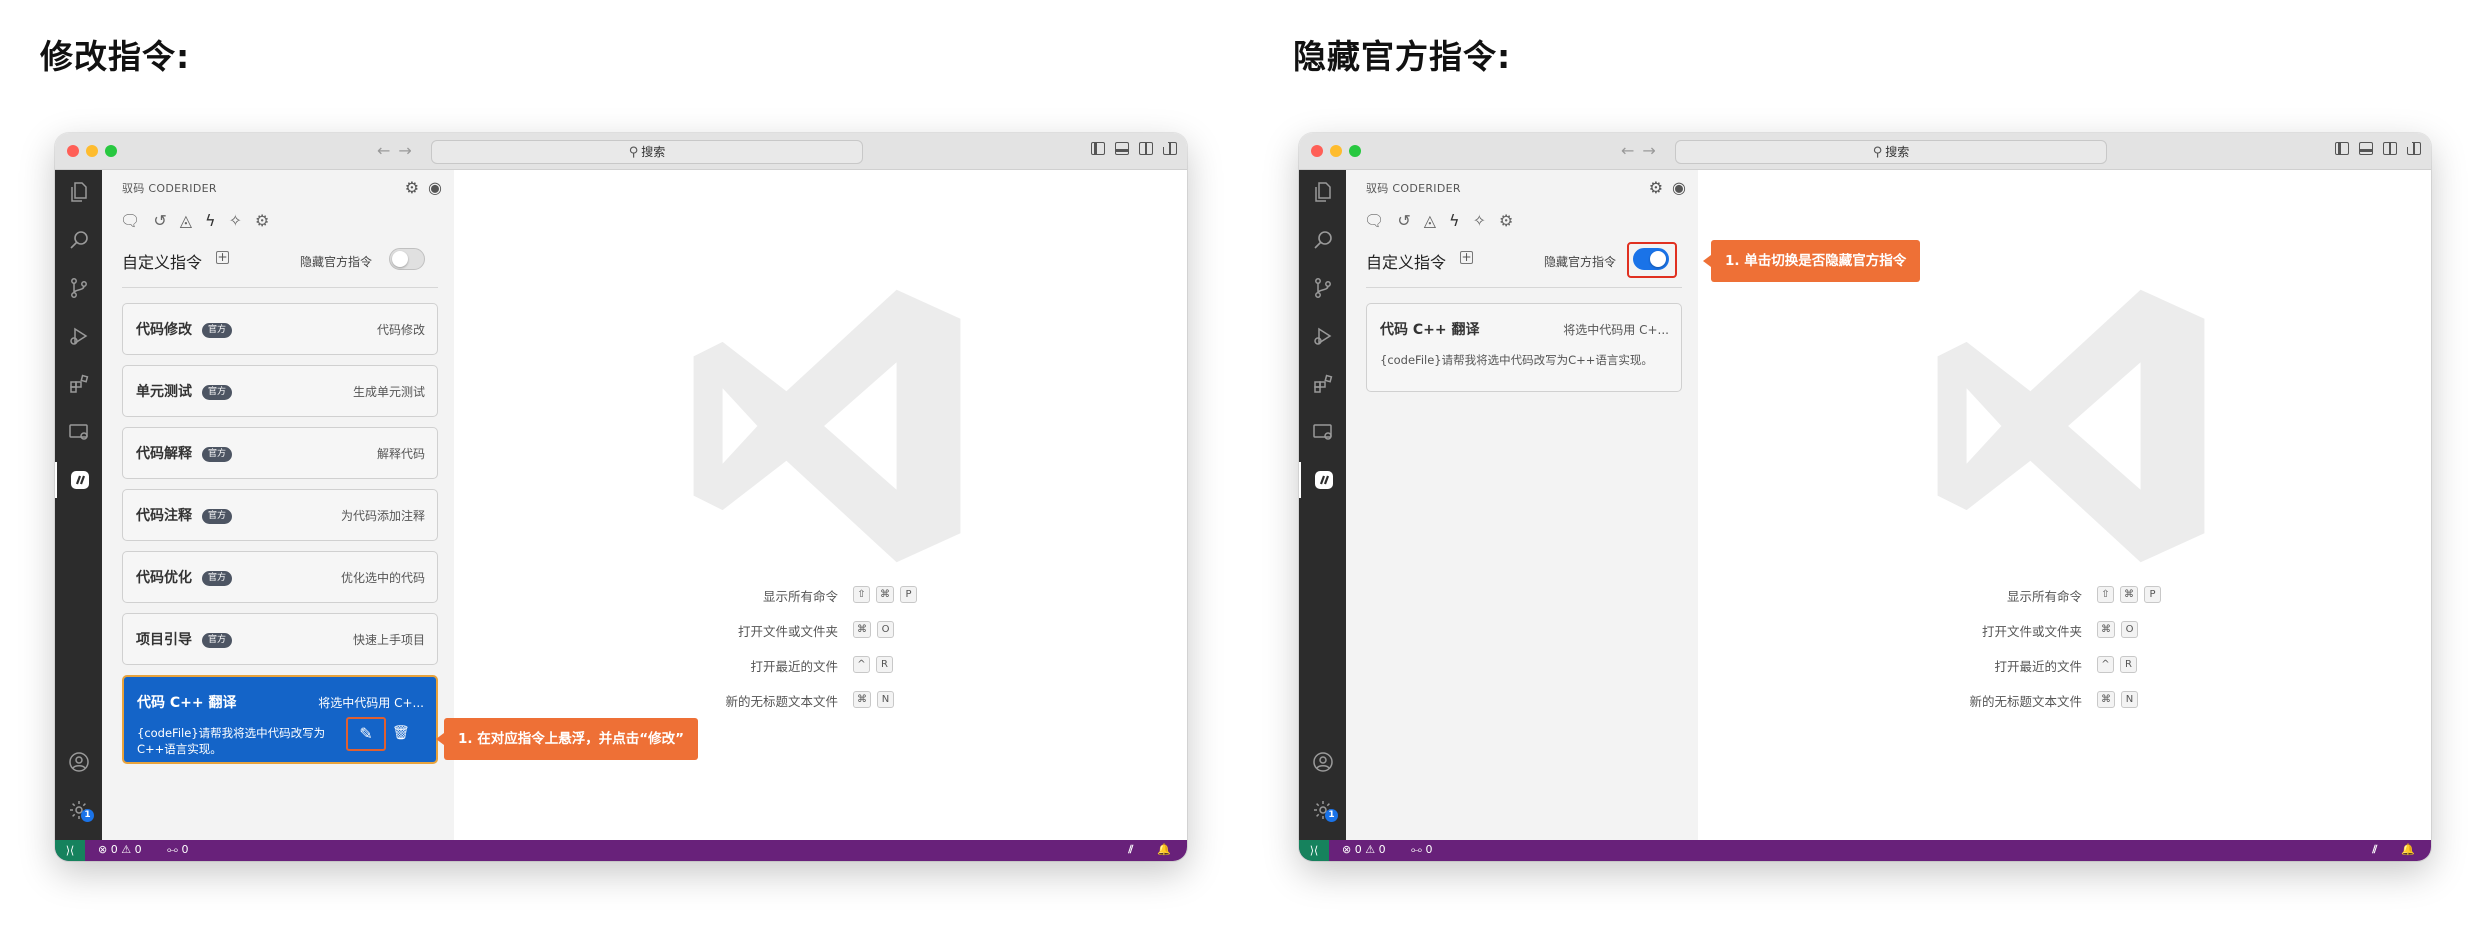 This screenshot has height=935, width=2488. What do you see at coordinates (401, 733) in the screenshot?
I see `delete-command-trash-icon: 🗑` at bounding box center [401, 733].